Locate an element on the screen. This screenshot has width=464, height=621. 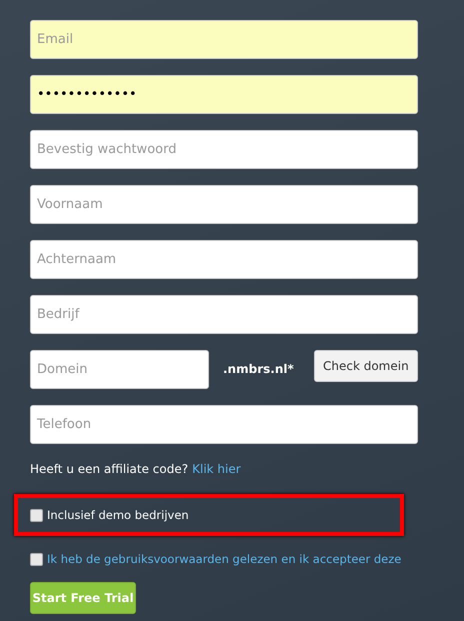
terms-link: Ik heb de gebruiksvoorwaarden gelezen en ik accepteer deze is located at coordinates (224, 559).